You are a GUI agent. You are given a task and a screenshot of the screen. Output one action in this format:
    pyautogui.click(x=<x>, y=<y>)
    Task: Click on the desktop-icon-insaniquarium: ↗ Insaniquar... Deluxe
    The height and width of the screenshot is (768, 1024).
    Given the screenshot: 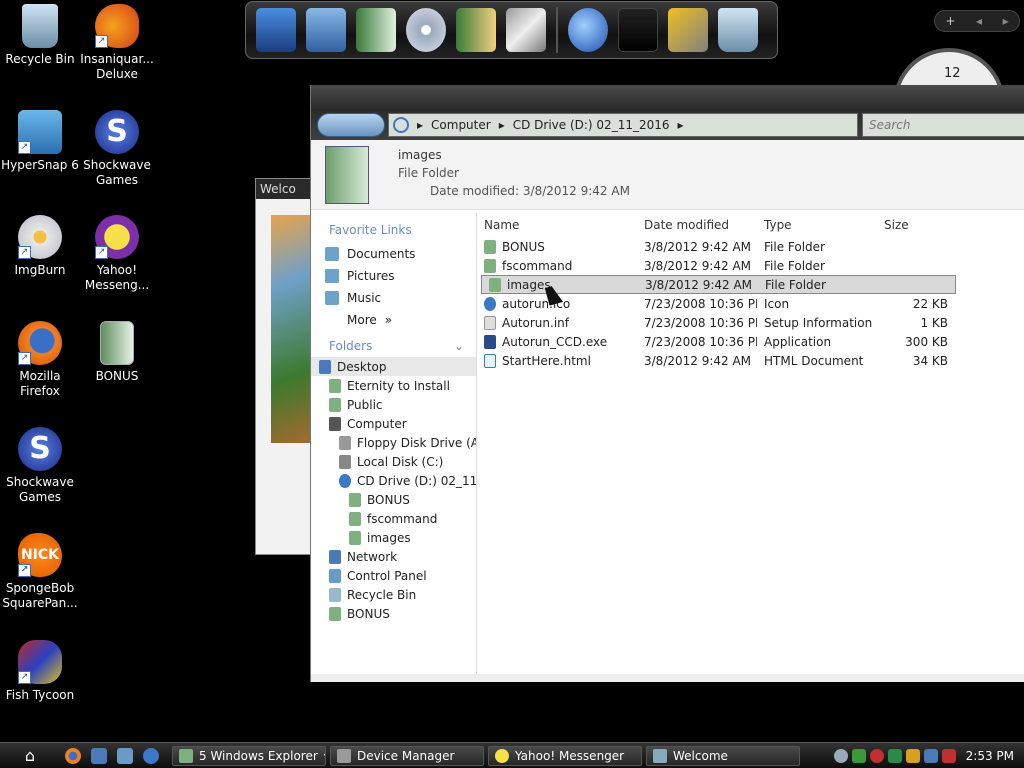 What is the action you would take?
    pyautogui.click(x=117, y=43)
    